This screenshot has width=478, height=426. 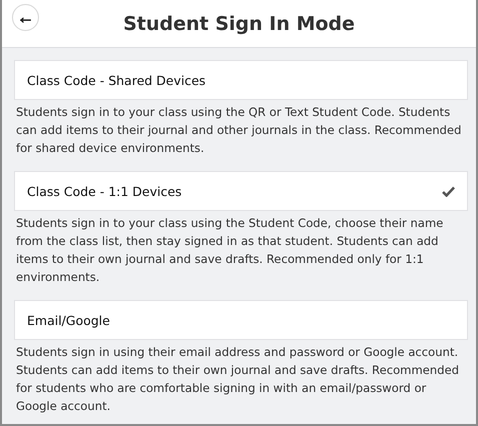 What do you see at coordinates (241, 191) in the screenshot?
I see `sign-in-option: Class Code - 1:1 Devices` at bounding box center [241, 191].